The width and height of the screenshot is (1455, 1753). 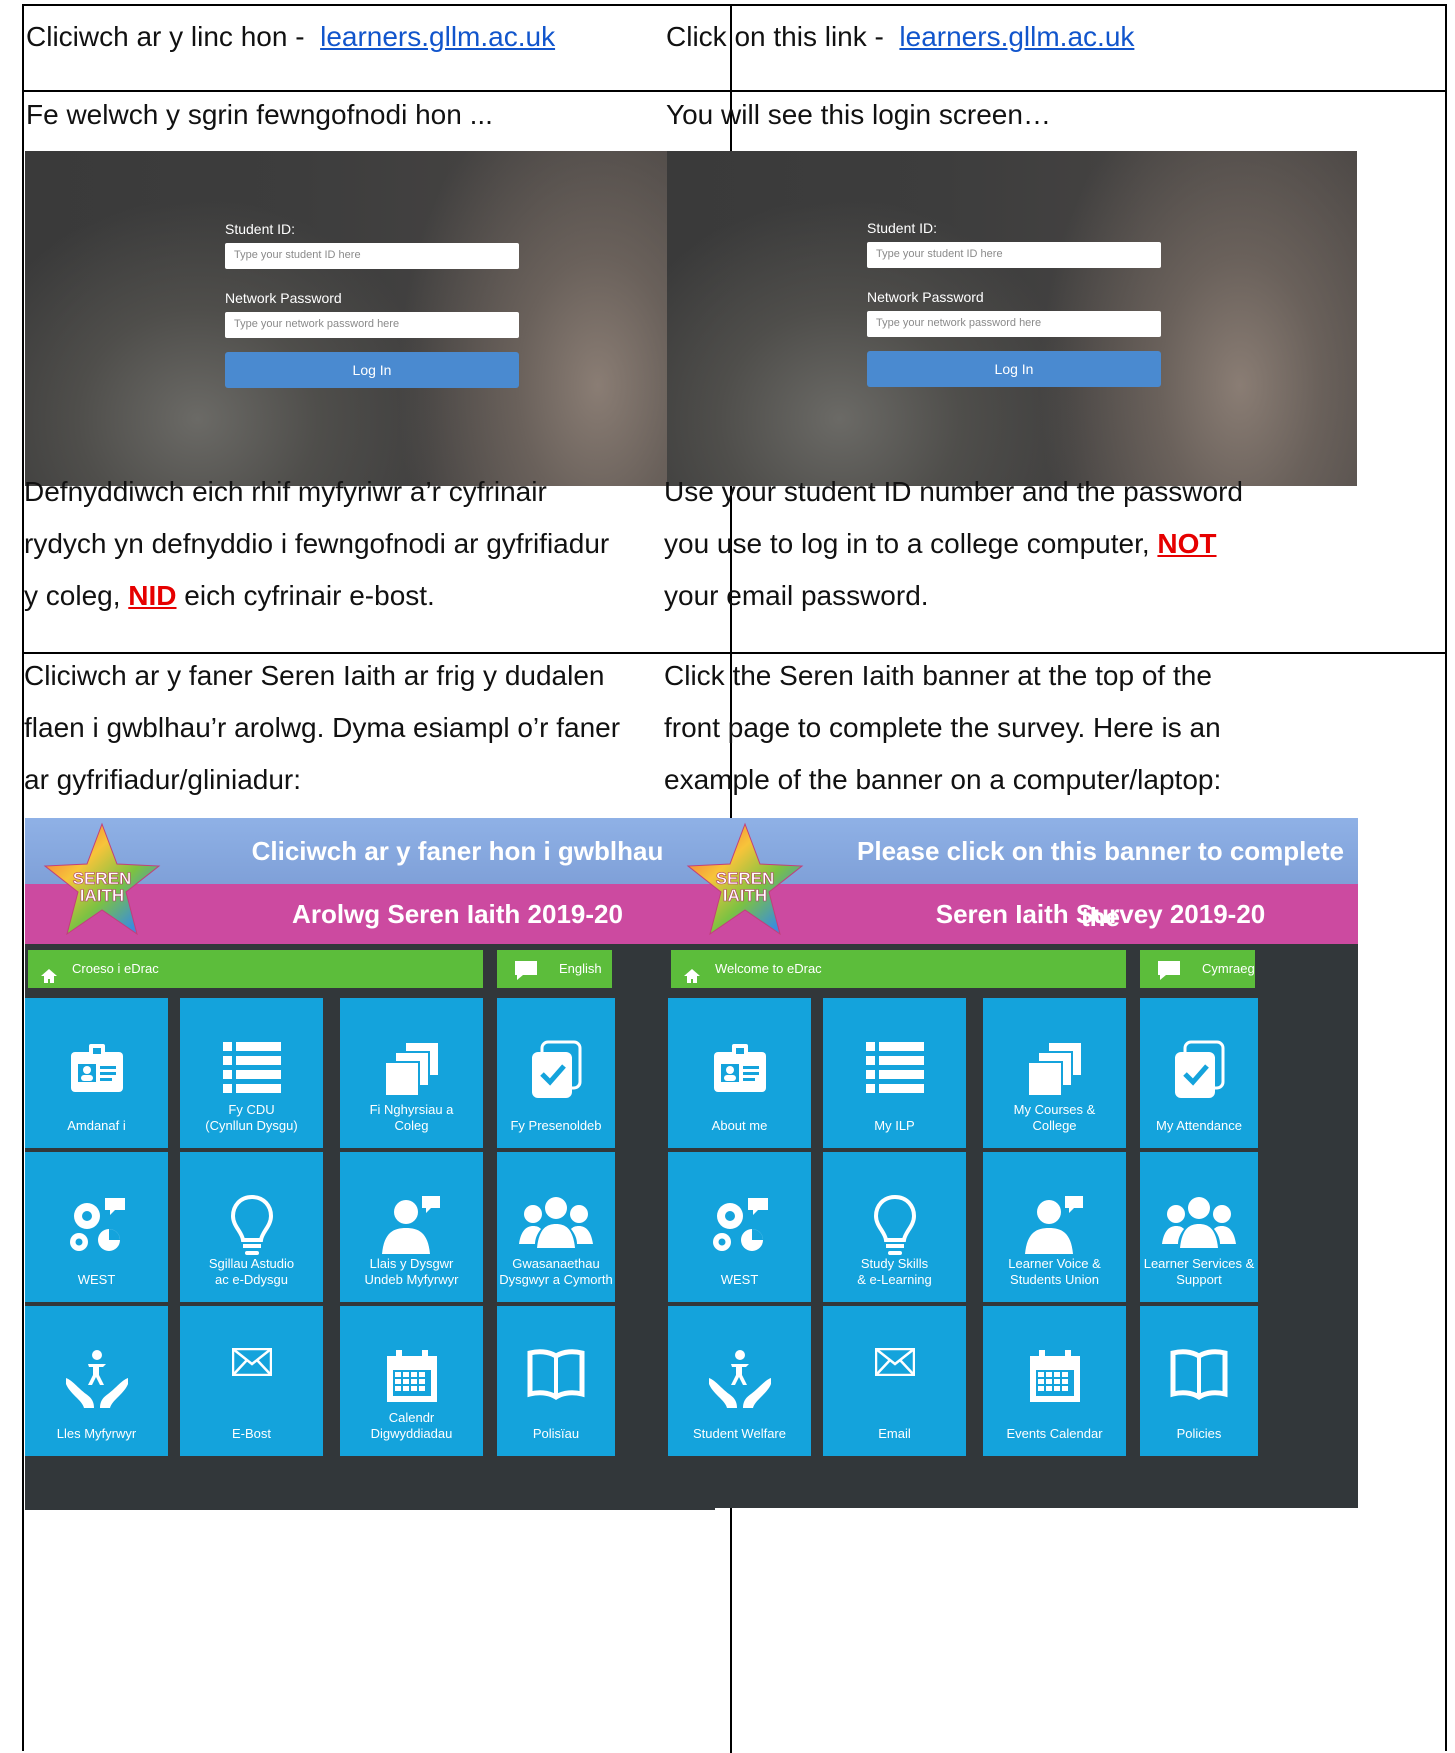 I want to click on language-switch-button: Cymraeg, so click(x=1197, y=969).